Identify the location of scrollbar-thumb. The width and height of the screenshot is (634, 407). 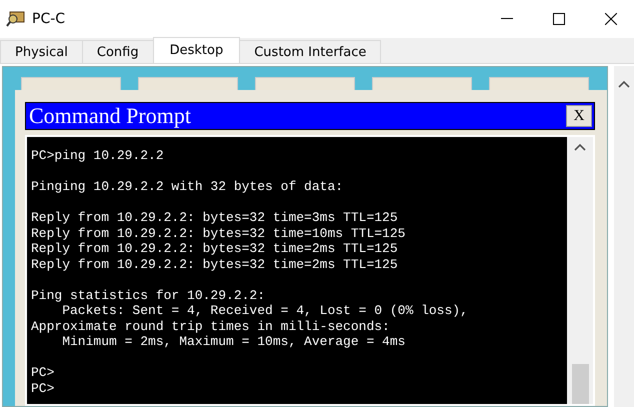
(580, 384).